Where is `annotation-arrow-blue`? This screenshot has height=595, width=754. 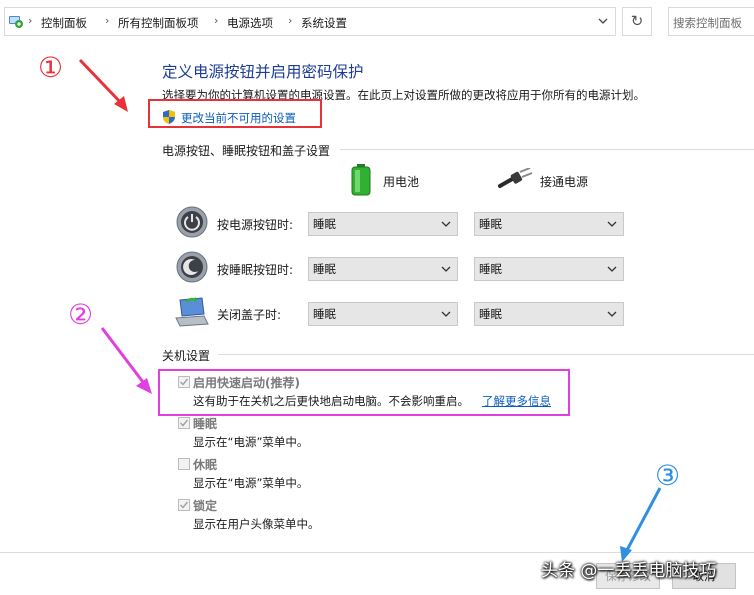
annotation-arrow-blue is located at coordinates (641, 524).